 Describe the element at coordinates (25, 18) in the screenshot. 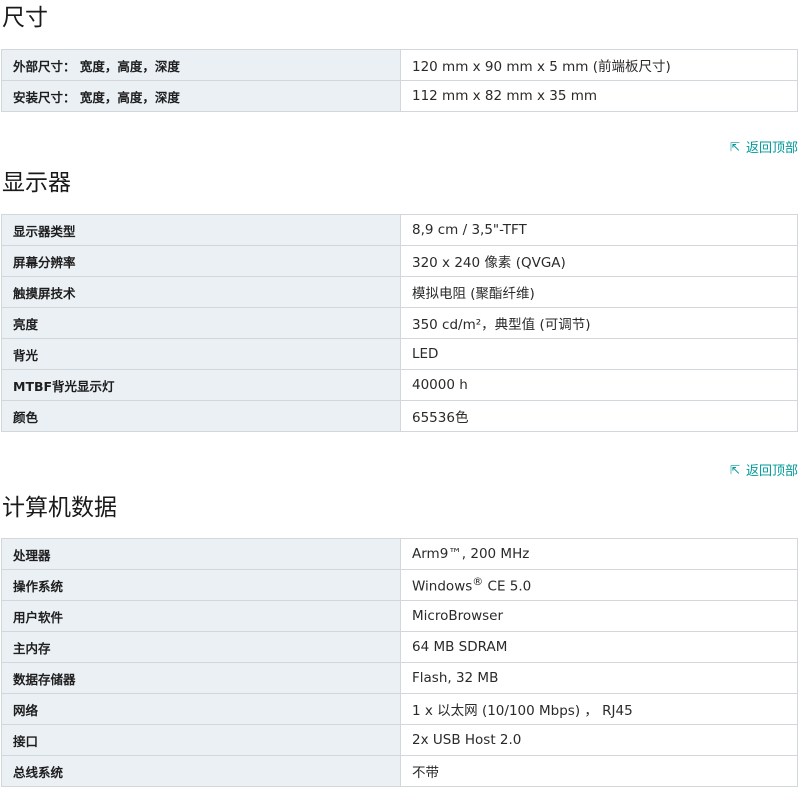

I see `section-title-dimensions: 尺寸` at that location.